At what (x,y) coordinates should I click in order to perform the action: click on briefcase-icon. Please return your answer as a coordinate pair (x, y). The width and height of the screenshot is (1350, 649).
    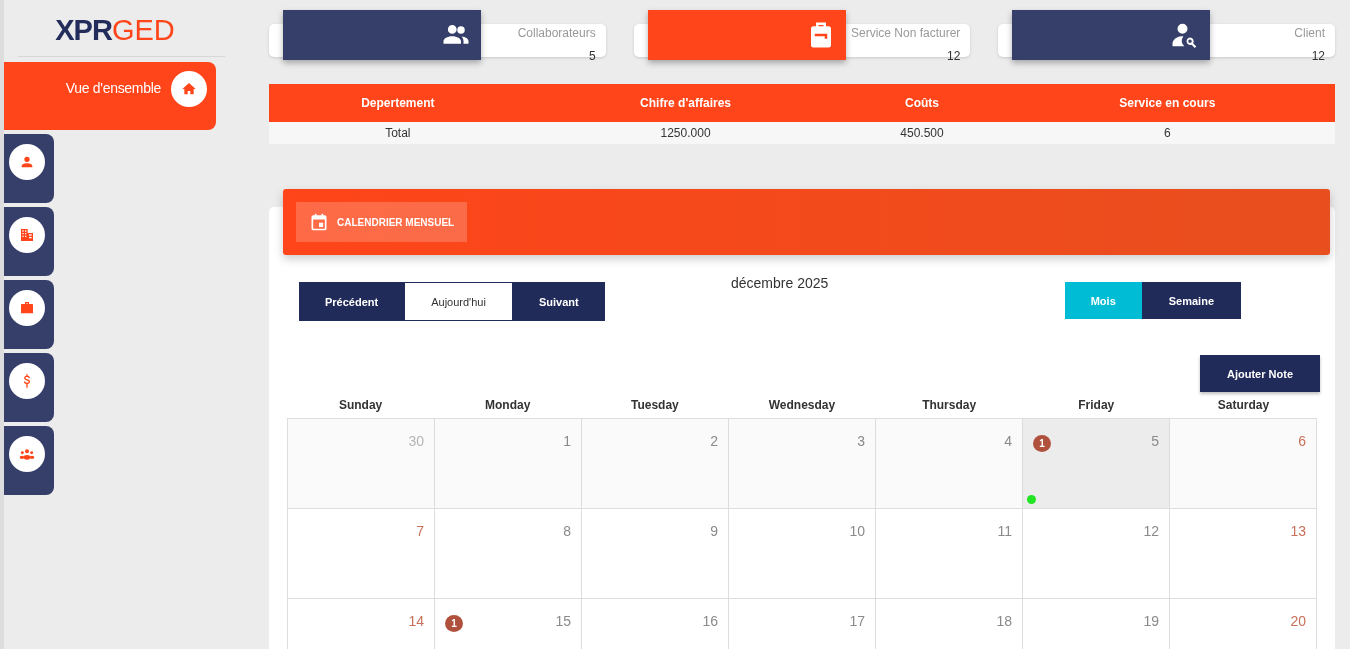
    Looking at the image, I should click on (27, 308).